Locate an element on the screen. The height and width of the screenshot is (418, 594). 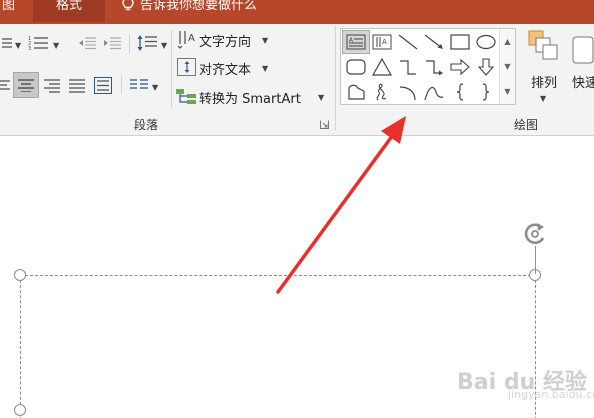
increase-indent-icon is located at coordinates (112, 43).